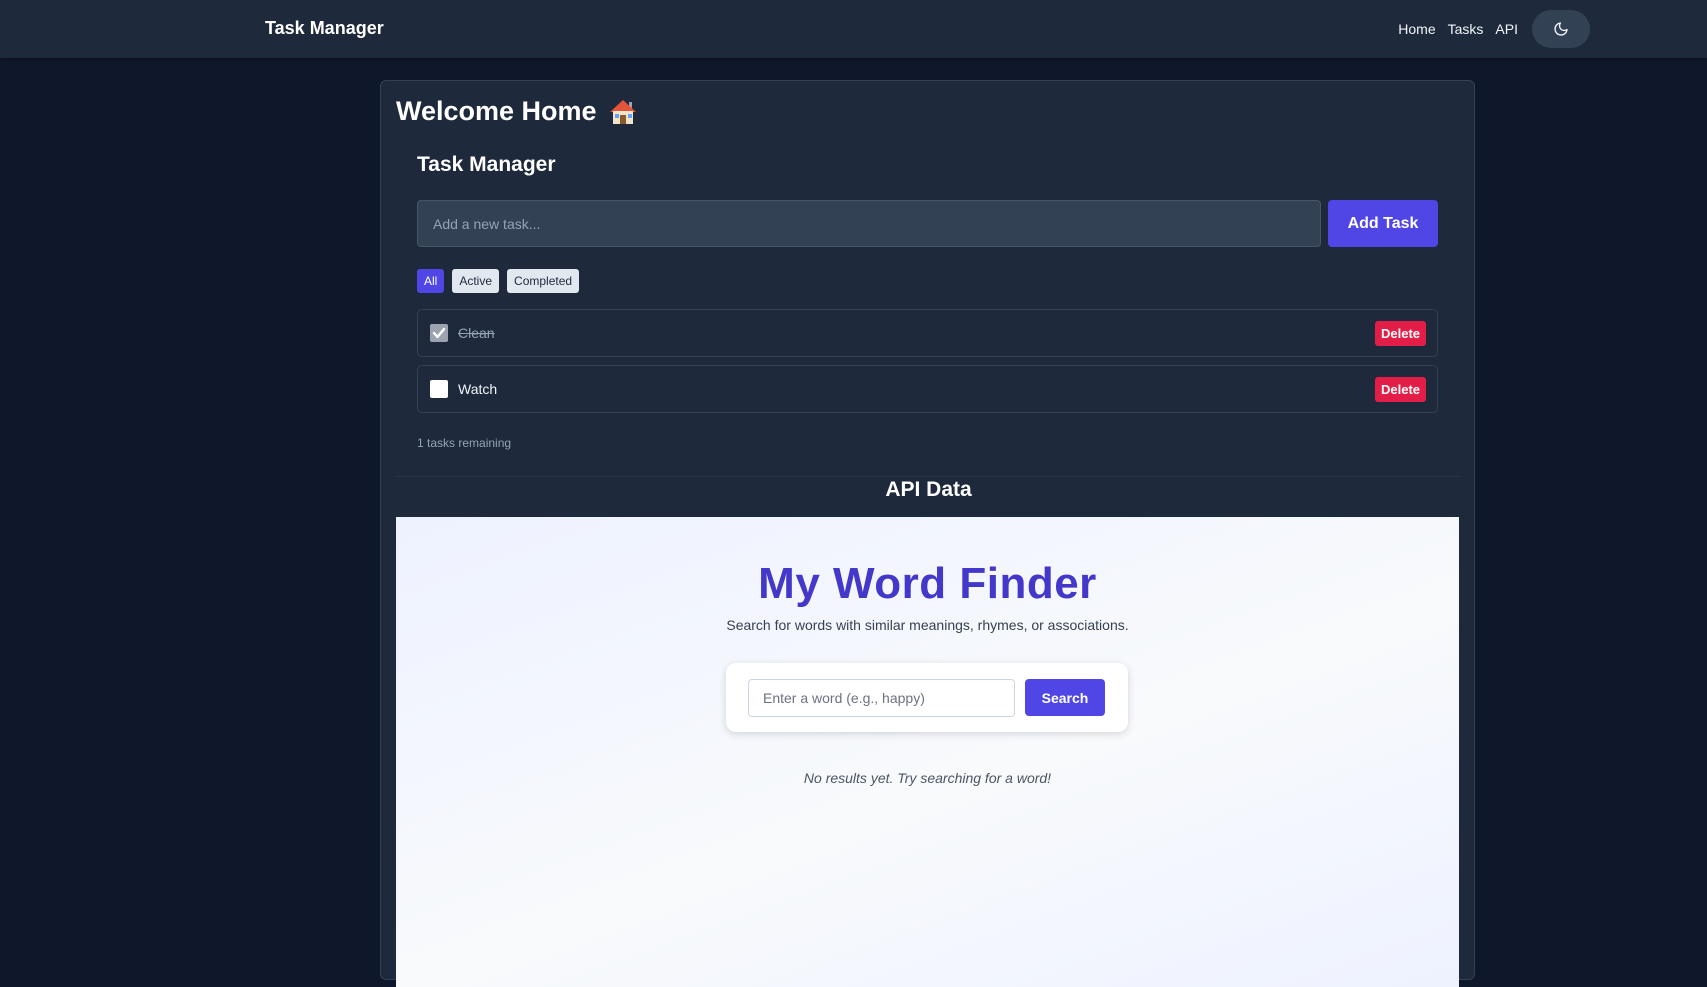 The height and width of the screenshot is (987, 1707). I want to click on nav-link-tasks: Tasks, so click(1466, 29).